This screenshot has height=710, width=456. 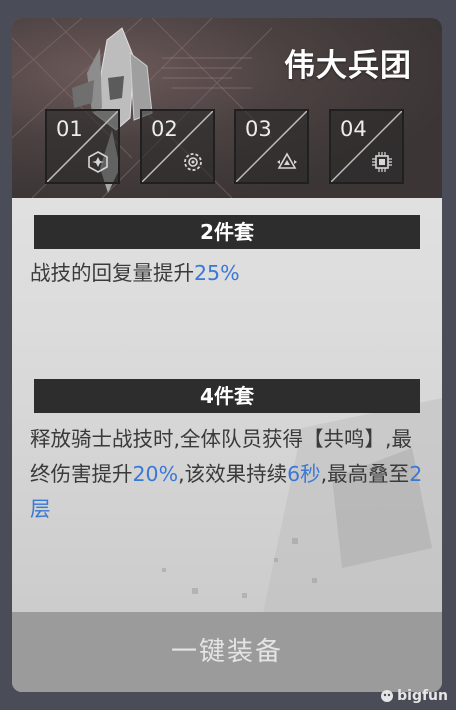 I want to click on hexagon-star-icon, so click(x=98, y=162).